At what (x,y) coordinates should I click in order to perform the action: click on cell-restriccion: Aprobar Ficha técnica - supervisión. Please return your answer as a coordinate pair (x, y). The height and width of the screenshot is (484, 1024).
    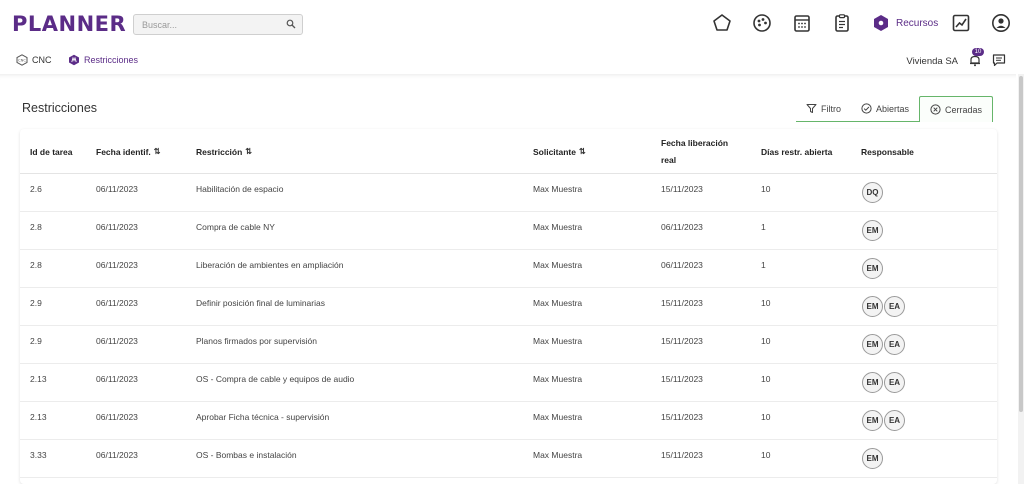
    Looking at the image, I should click on (263, 417).